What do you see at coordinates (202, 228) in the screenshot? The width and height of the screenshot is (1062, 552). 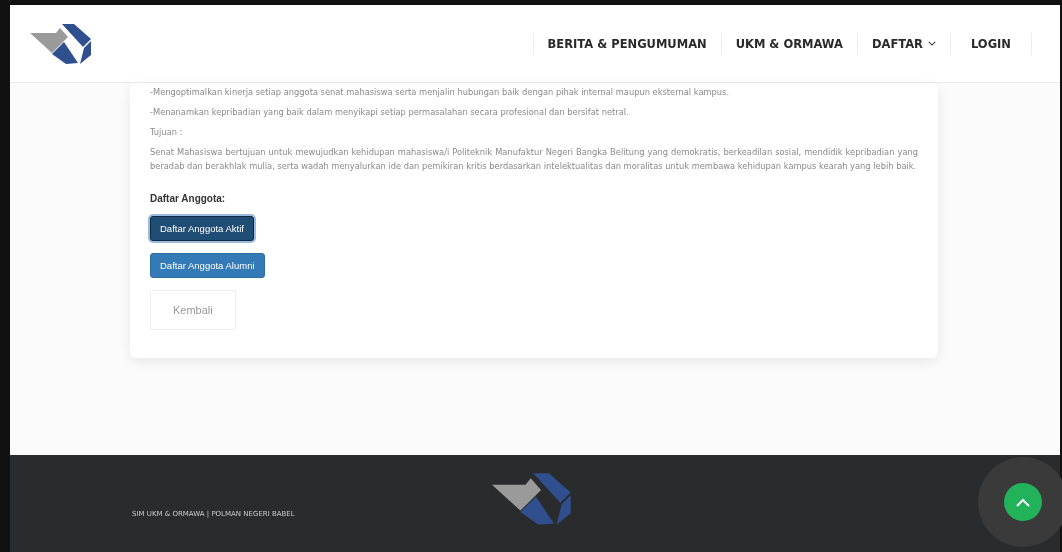 I see `member-list-button: Daftar Anggota Aktif` at bounding box center [202, 228].